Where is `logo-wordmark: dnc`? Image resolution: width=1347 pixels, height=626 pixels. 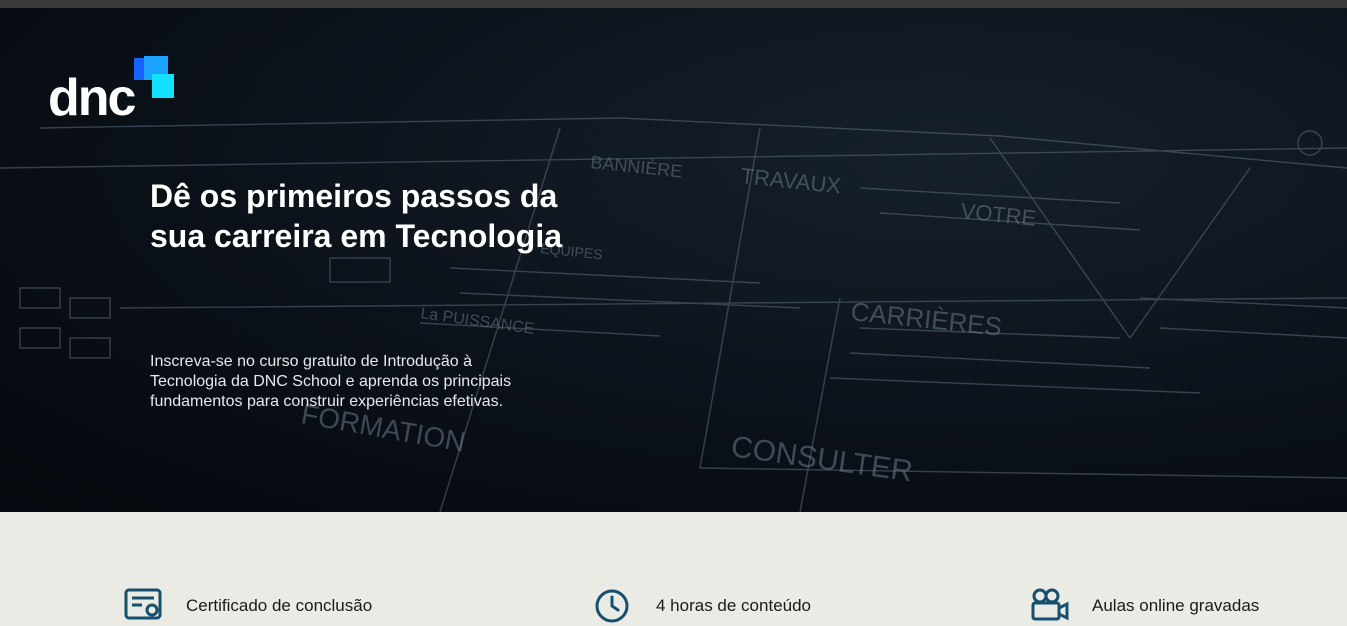 logo-wordmark: dnc is located at coordinates (92, 98).